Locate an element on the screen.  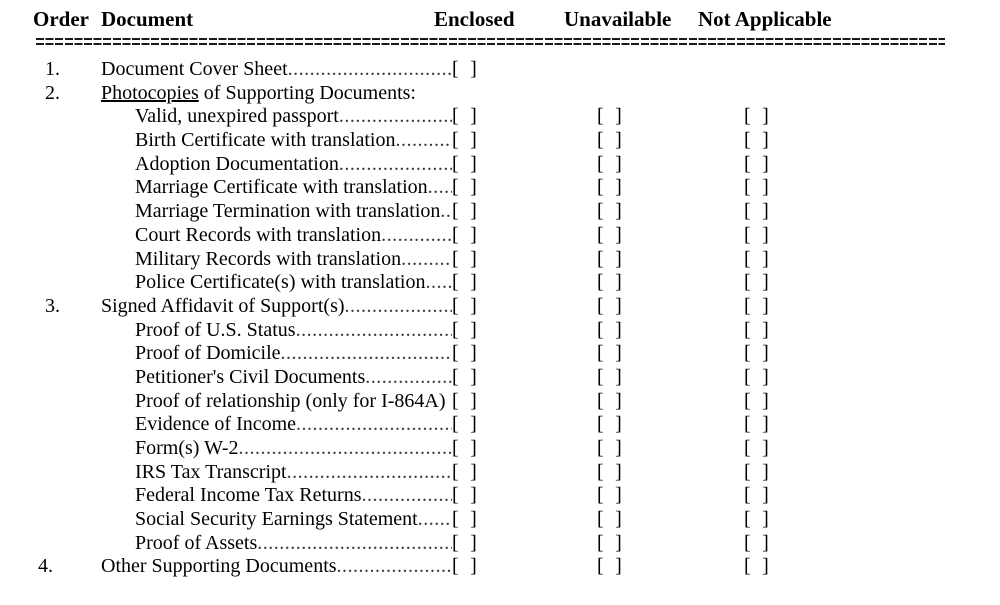
row-label: Other Supporting Documents is located at coordinates (219, 566).